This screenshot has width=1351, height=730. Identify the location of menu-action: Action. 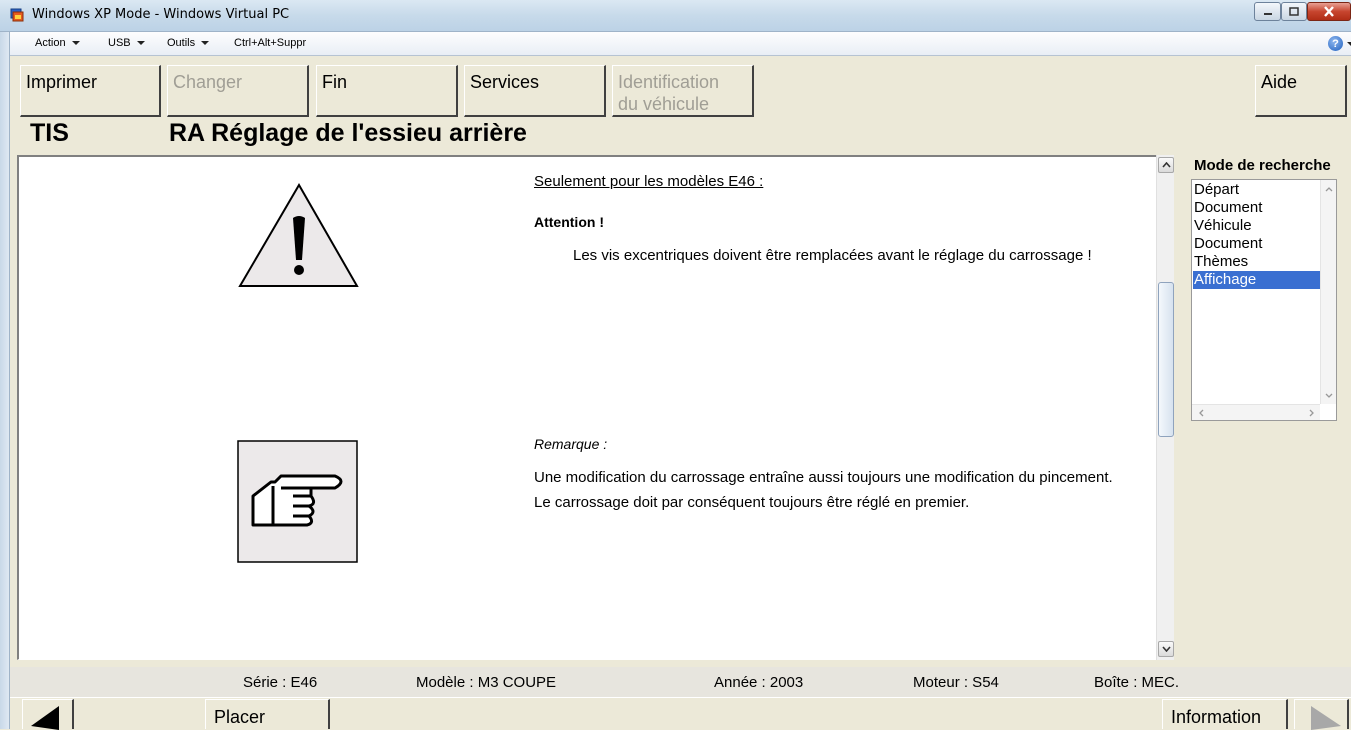
(57, 43).